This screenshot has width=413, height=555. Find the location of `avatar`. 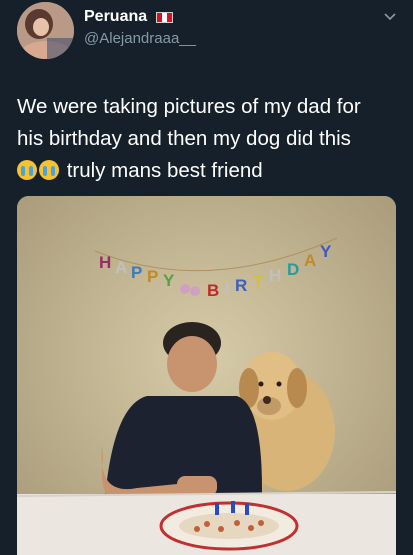

avatar is located at coordinates (45, 30).